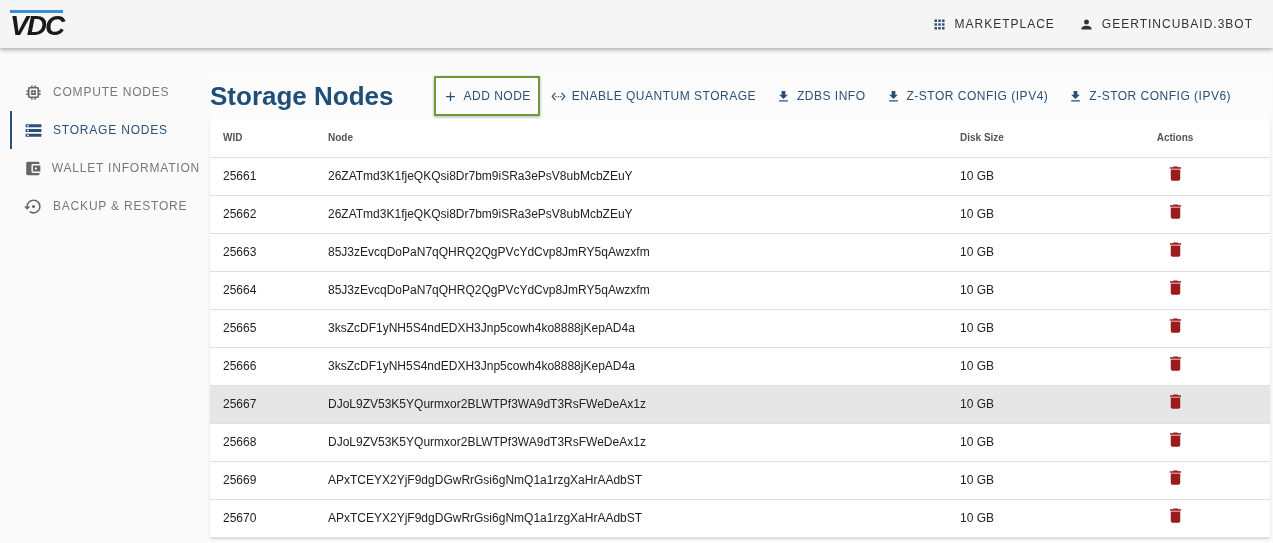 The height and width of the screenshot is (543, 1273). Describe the element at coordinates (240, 404) in the screenshot. I see `wid-cell: 25667` at that location.